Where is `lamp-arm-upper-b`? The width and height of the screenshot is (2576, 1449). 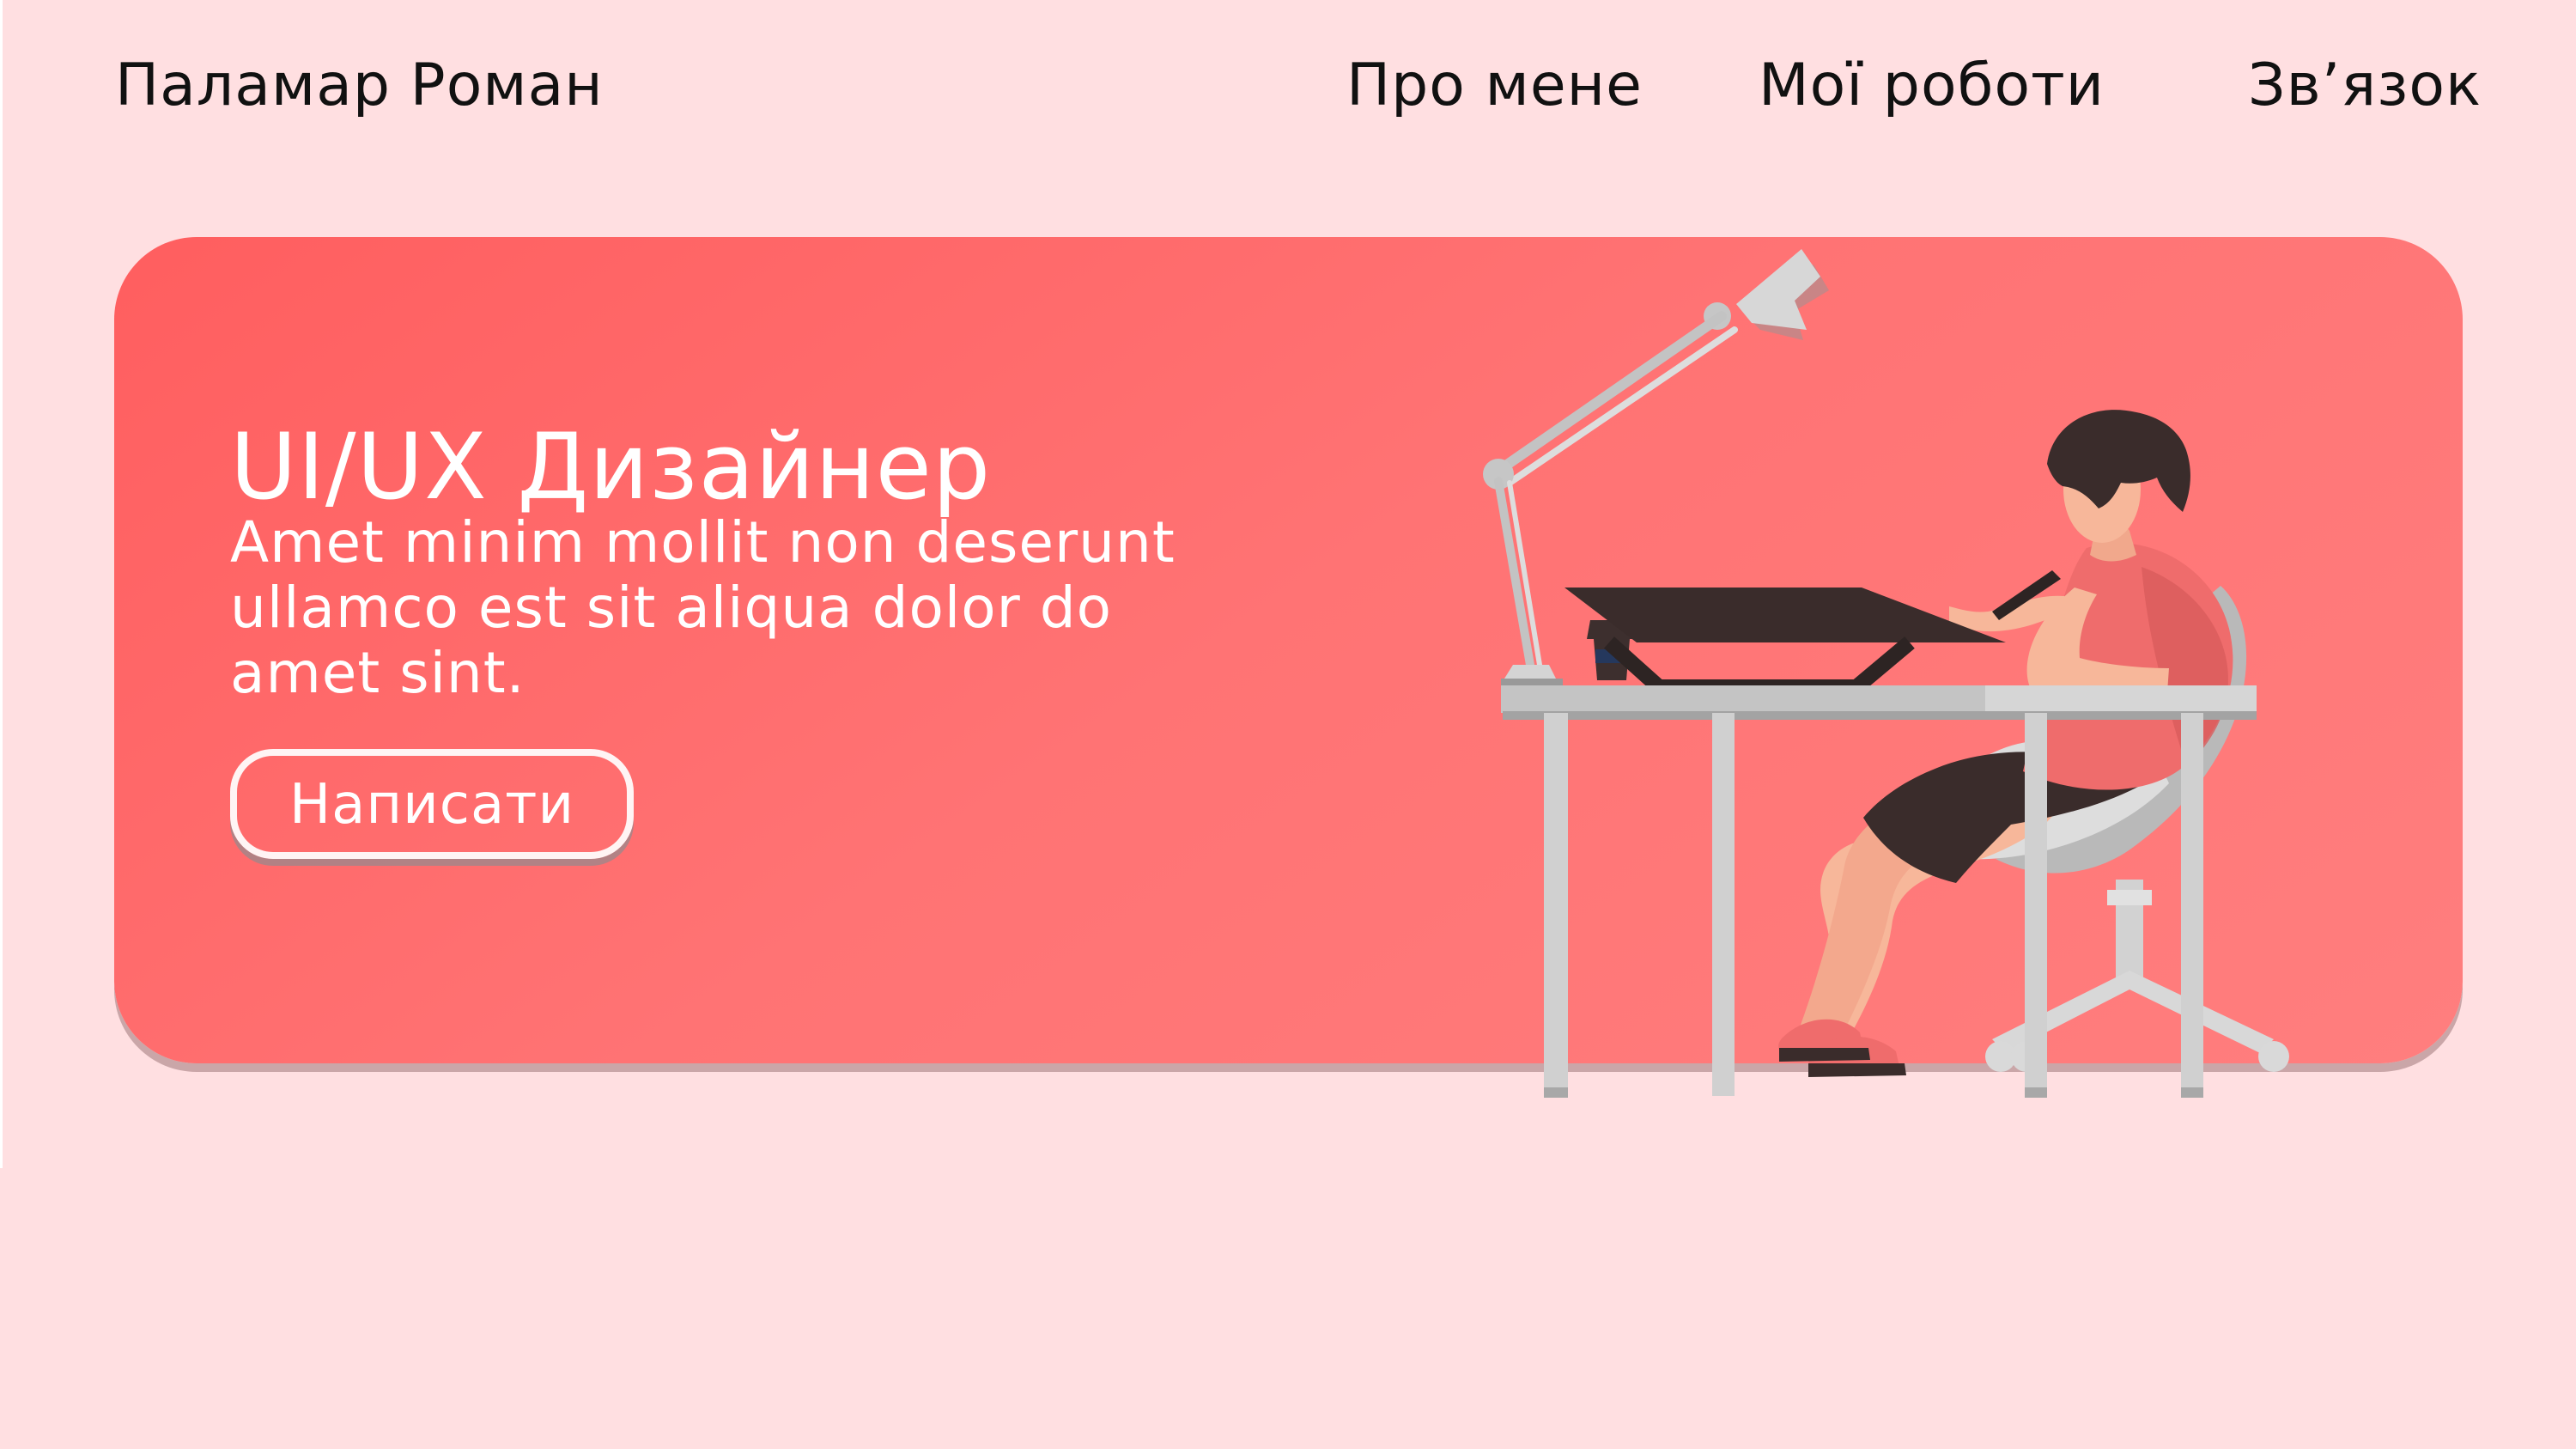
lamp-arm-upper-b is located at coordinates (1622, 406).